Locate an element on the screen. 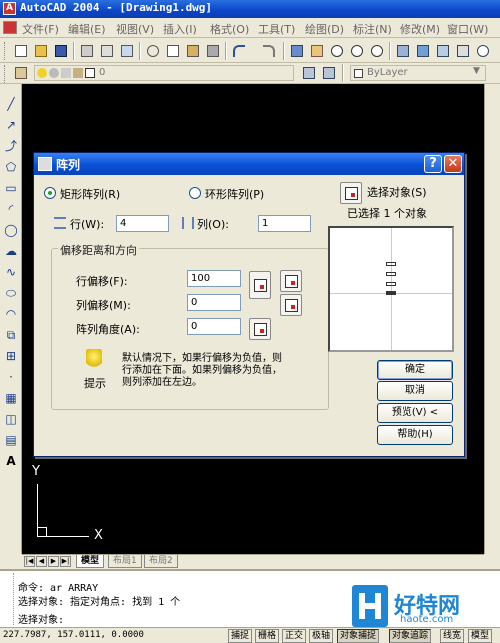 Image resolution: width=500 pixels, height=643 pixels. otrack-toggle: 对象追踪 is located at coordinates (410, 636).